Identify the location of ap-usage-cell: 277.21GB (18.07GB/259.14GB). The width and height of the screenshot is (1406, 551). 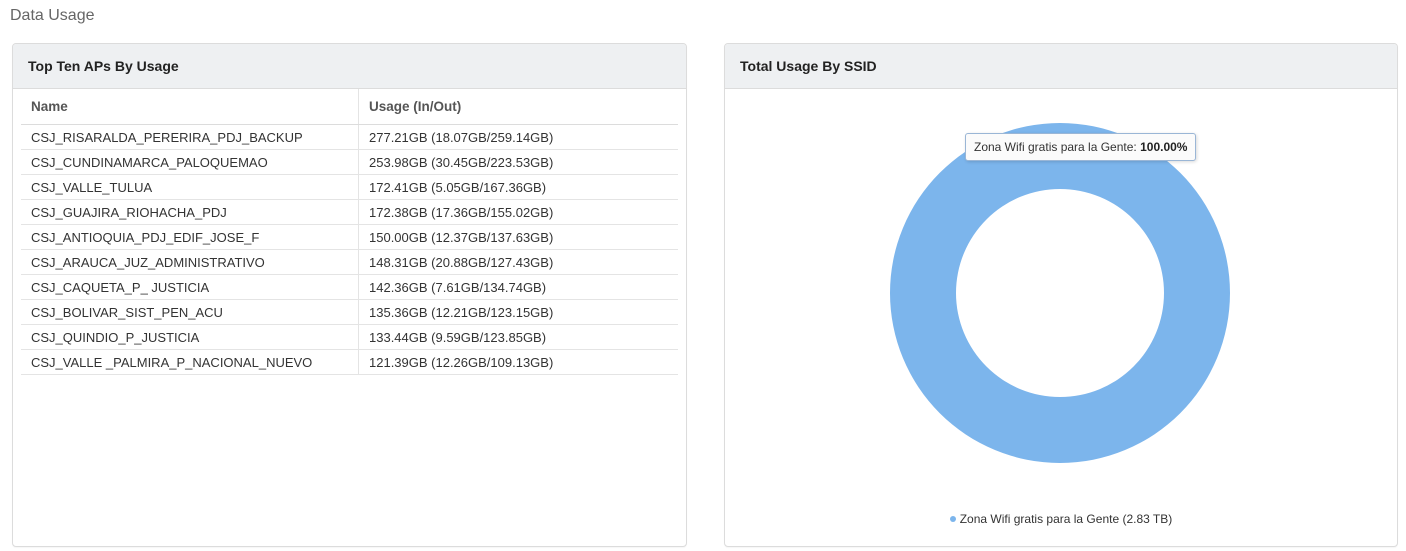
(518, 137).